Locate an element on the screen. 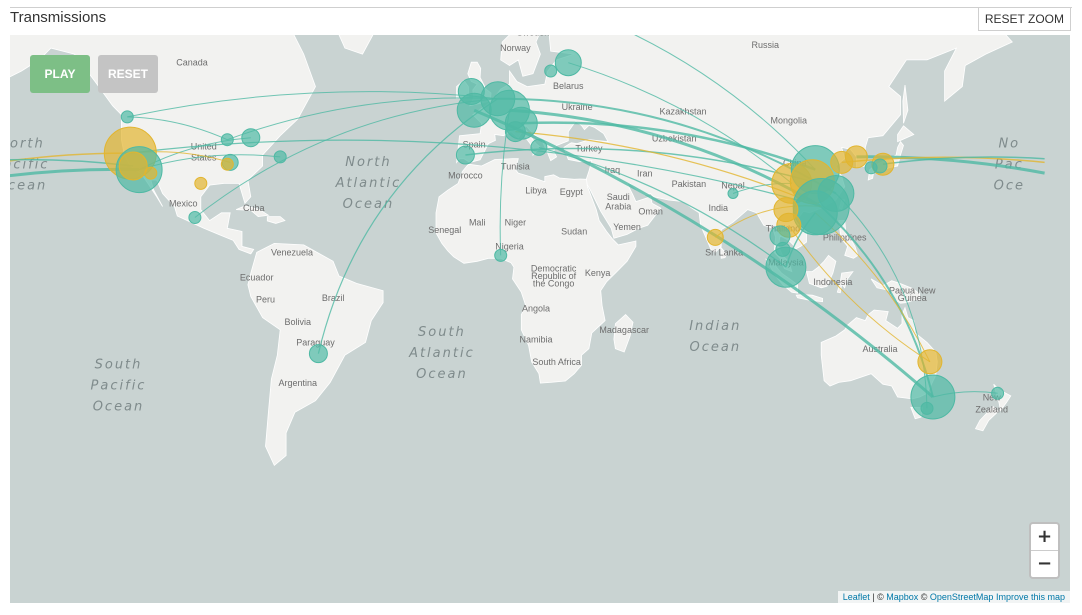 This screenshot has width=1082, height=615. land-sakhalin is located at coordinates (905, 104).